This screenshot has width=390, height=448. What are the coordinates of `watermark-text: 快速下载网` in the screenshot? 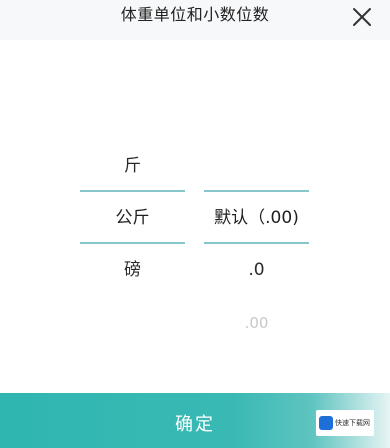 It's located at (352, 422).